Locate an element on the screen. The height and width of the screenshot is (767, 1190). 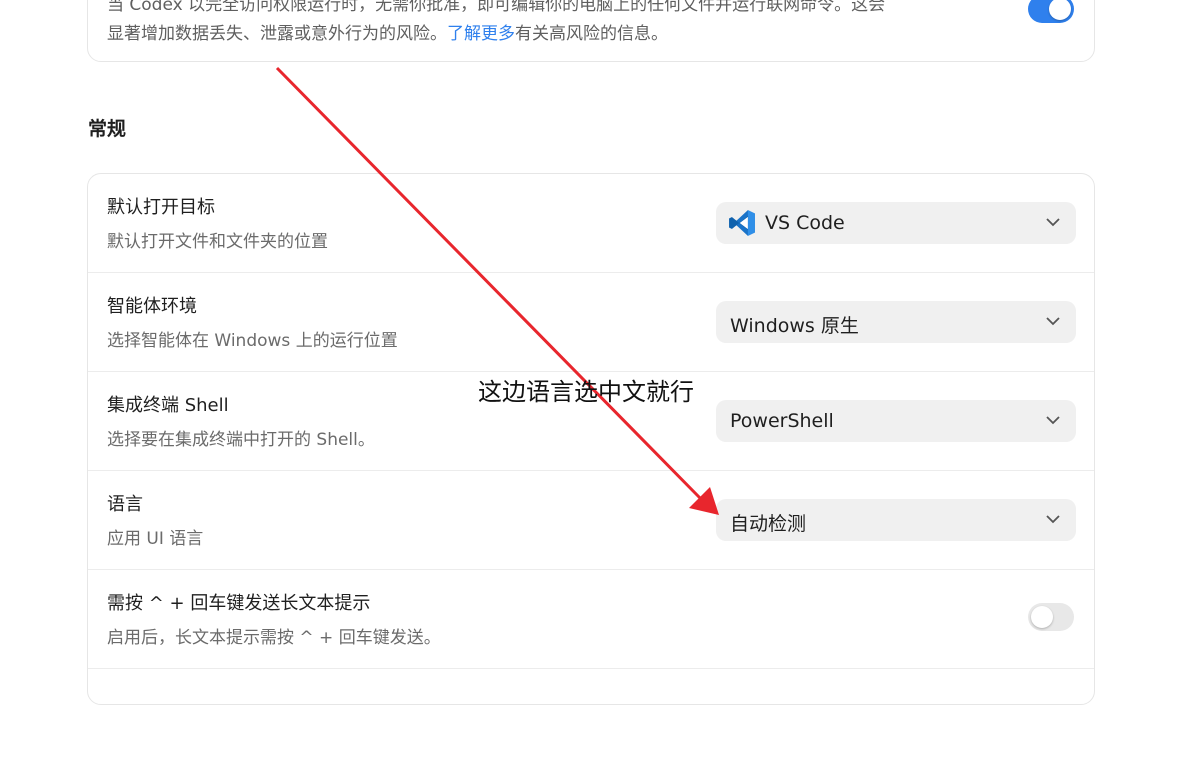
select-value: Windows 原生 is located at coordinates (794, 326).